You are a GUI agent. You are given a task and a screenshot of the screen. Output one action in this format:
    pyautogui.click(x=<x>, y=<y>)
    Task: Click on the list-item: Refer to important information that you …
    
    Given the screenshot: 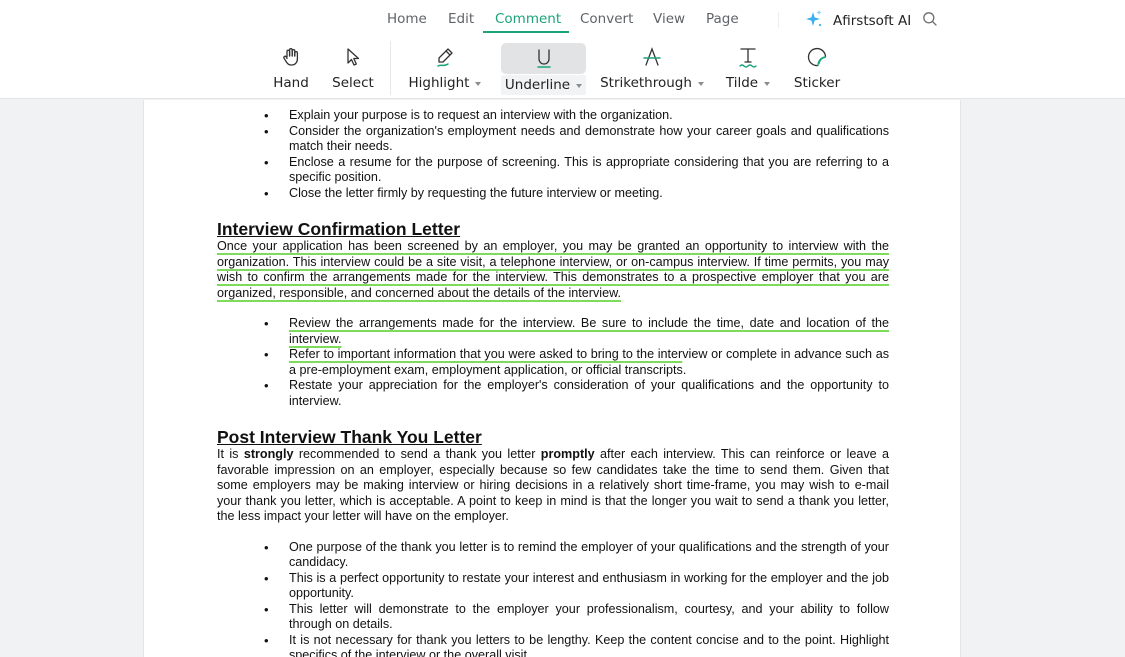 What is the action you would take?
    pyautogui.click(x=553, y=362)
    